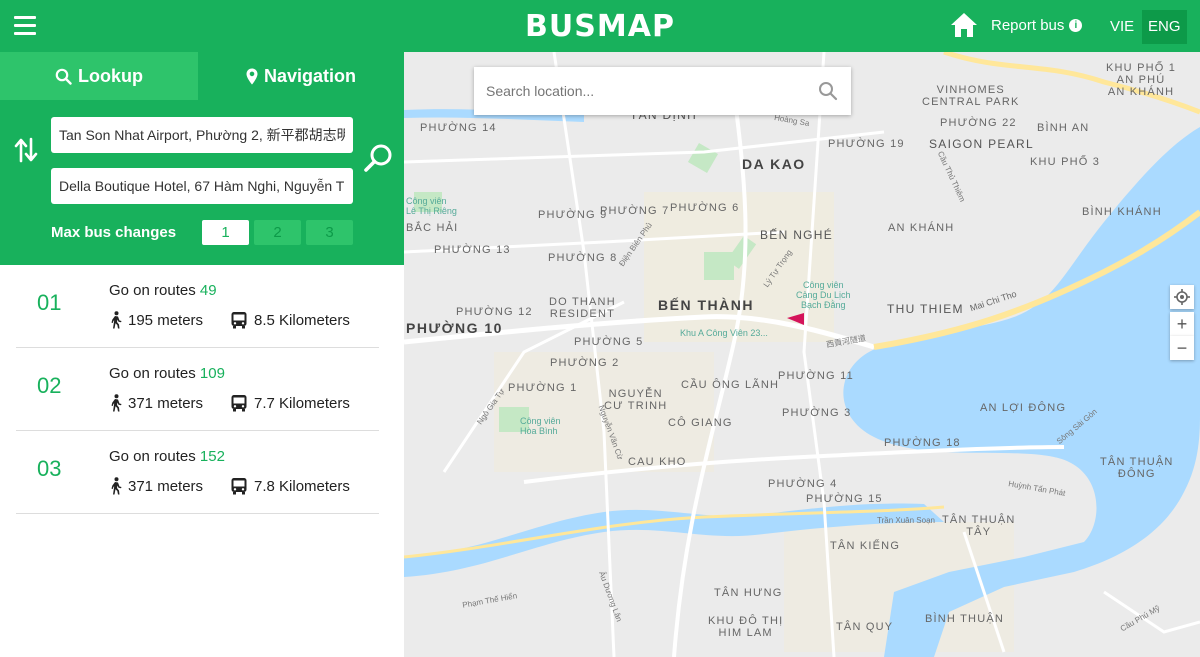 This screenshot has height=657, width=1200. Describe the element at coordinates (166, 320) in the screenshot. I see `walk-distance-text: 195 meters` at that location.